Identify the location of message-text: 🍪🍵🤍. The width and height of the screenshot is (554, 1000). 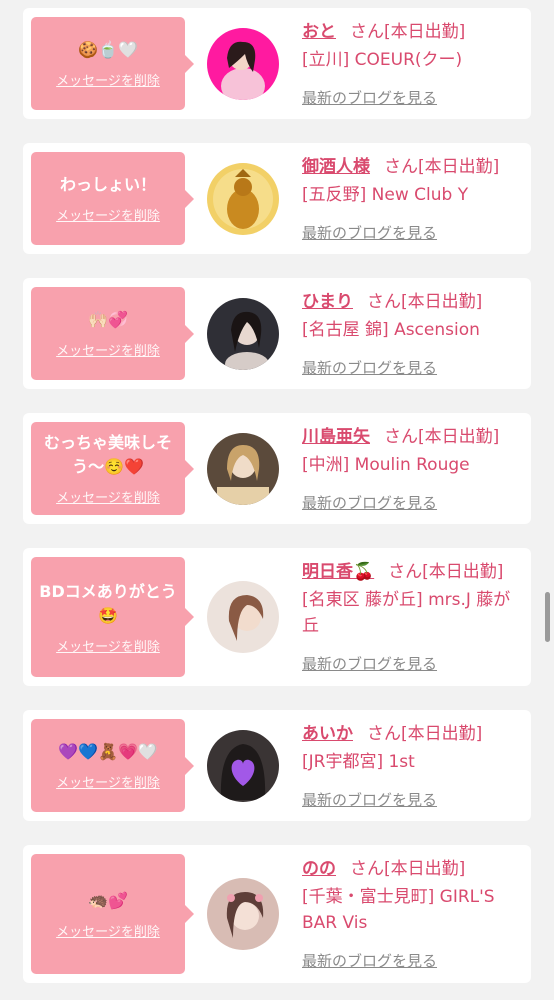
(108, 49).